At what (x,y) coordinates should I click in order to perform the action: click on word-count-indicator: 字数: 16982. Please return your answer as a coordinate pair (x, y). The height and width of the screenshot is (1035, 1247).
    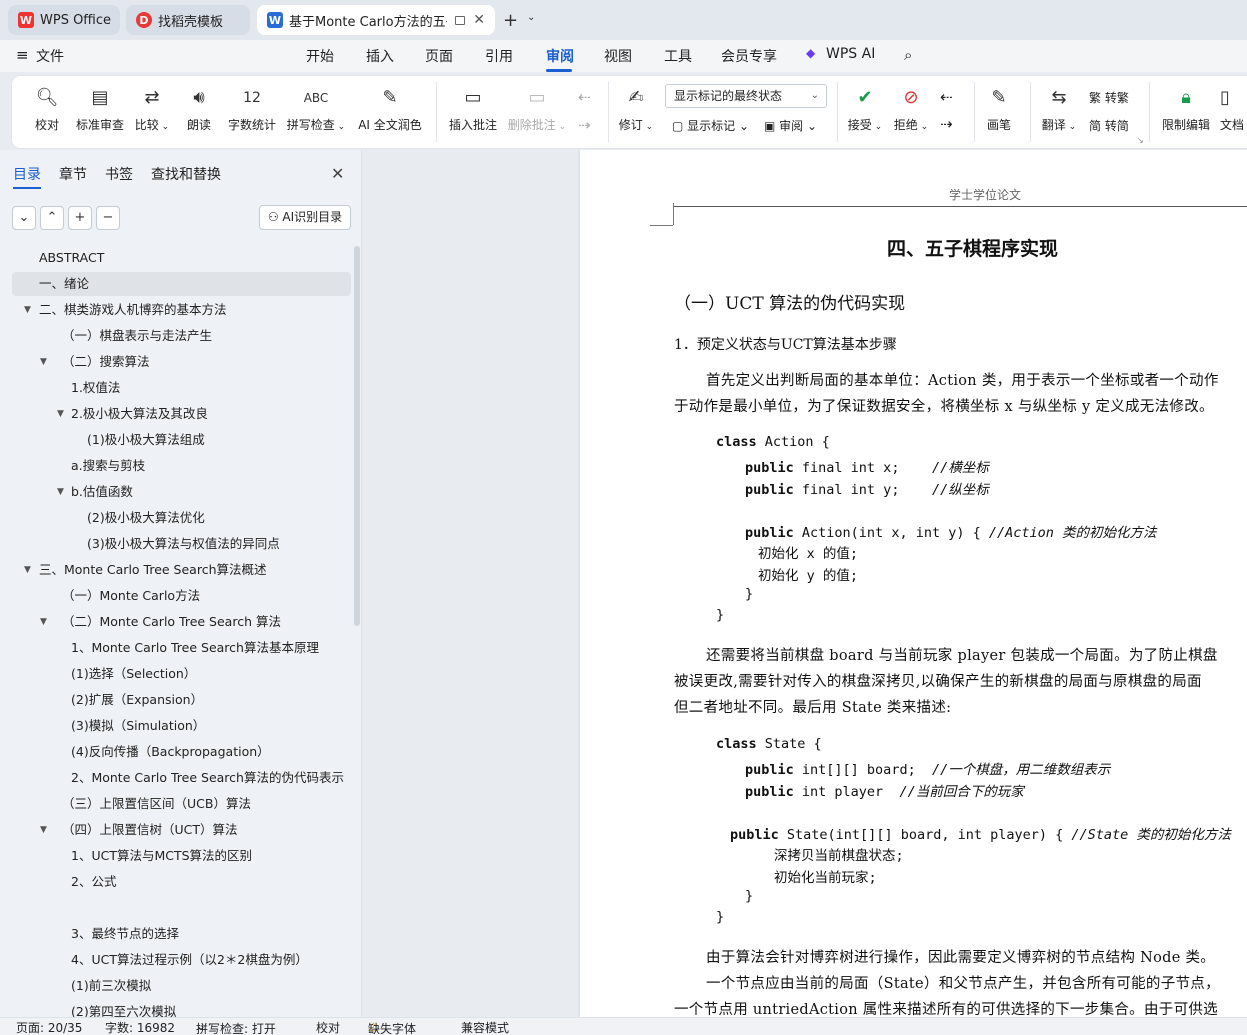
    Looking at the image, I should click on (140, 1027).